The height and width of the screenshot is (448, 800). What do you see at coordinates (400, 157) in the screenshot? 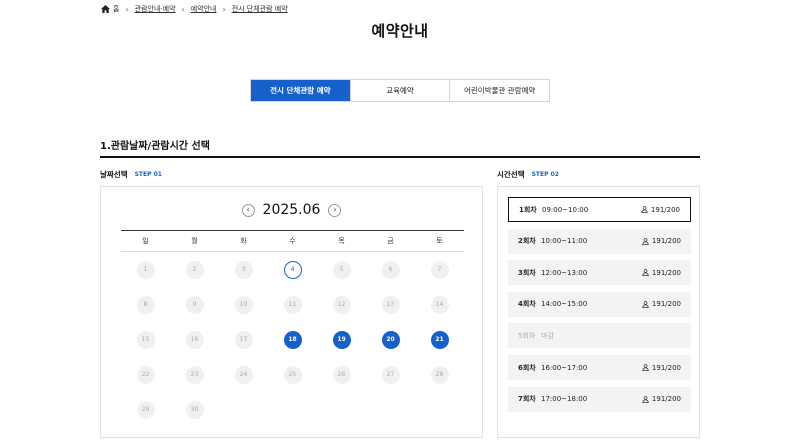
I see `section-divider` at bounding box center [400, 157].